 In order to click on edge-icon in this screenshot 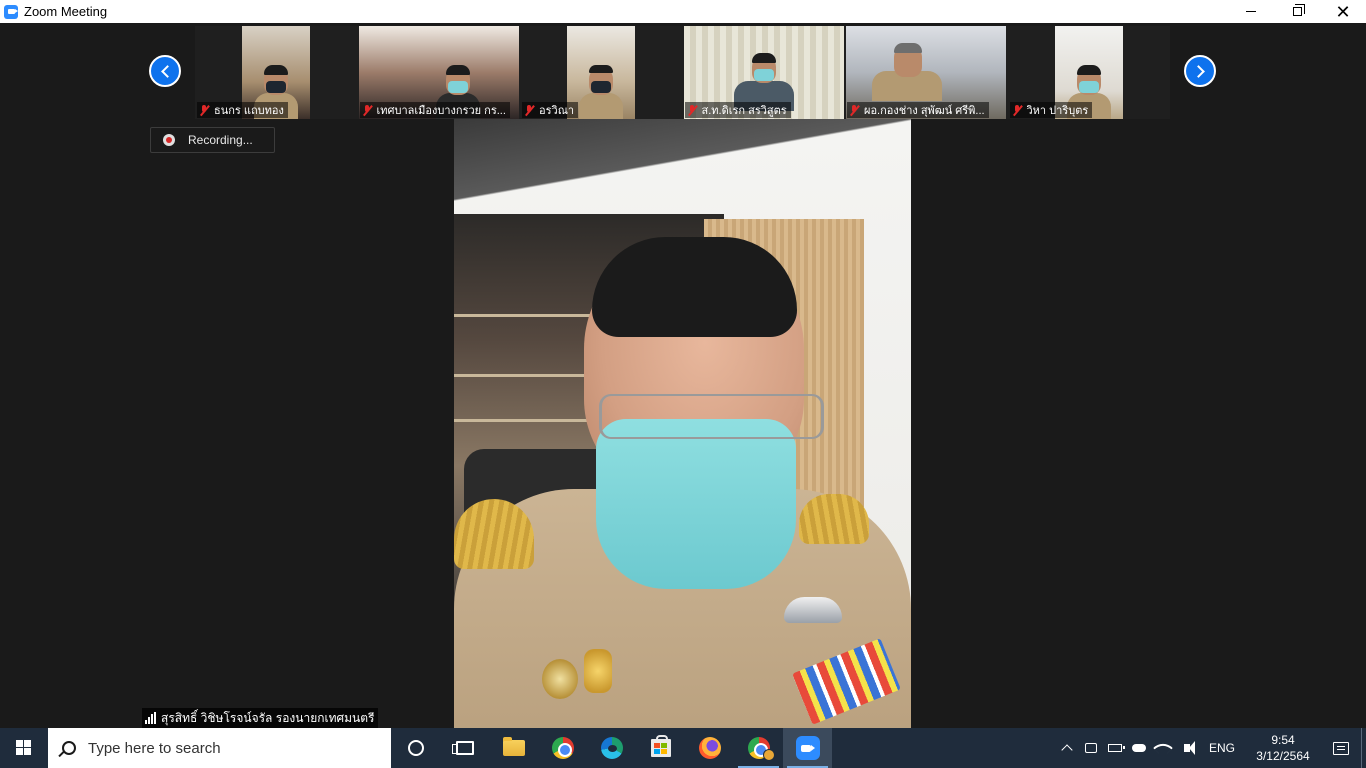, I will do `click(611, 748)`.